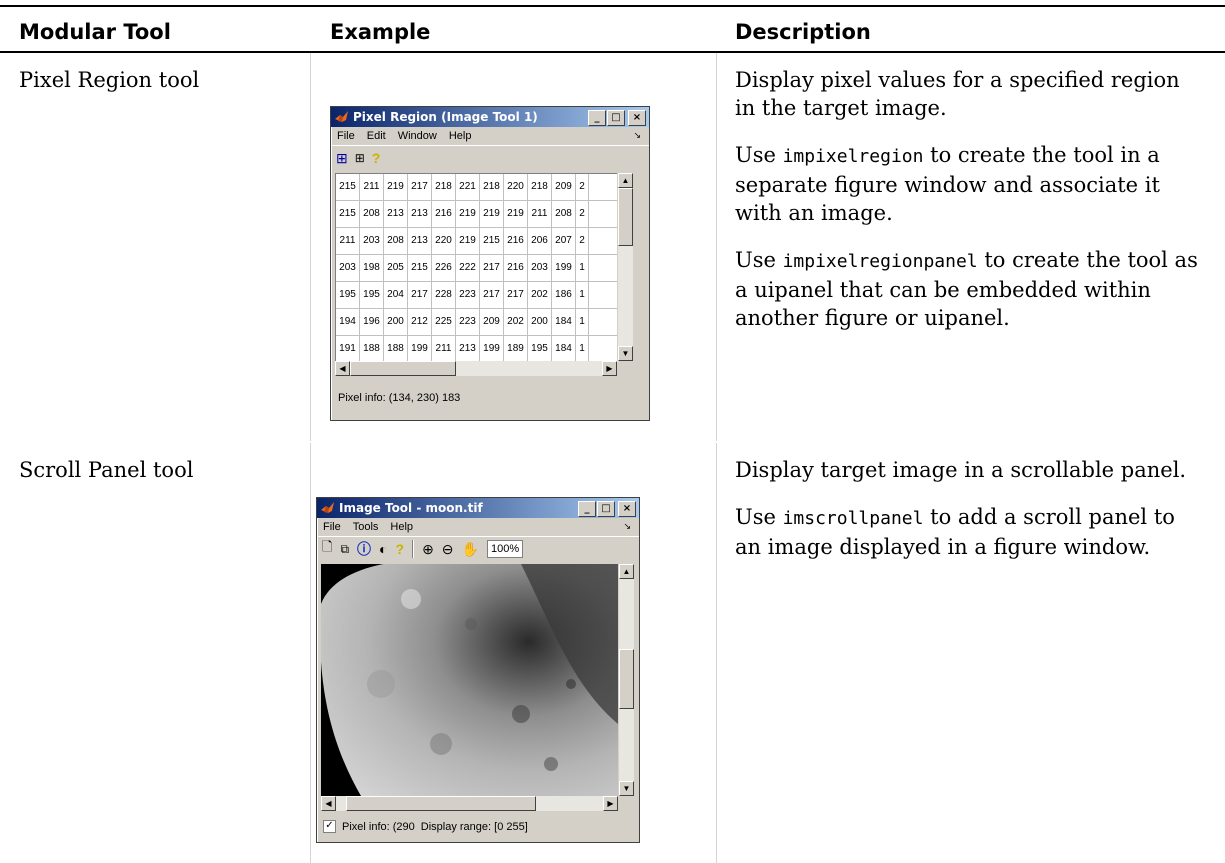 Image resolution: width=1225 pixels, height=863 pixels. Describe the element at coordinates (612, 52) in the screenshot. I see `table-header-rule` at that location.